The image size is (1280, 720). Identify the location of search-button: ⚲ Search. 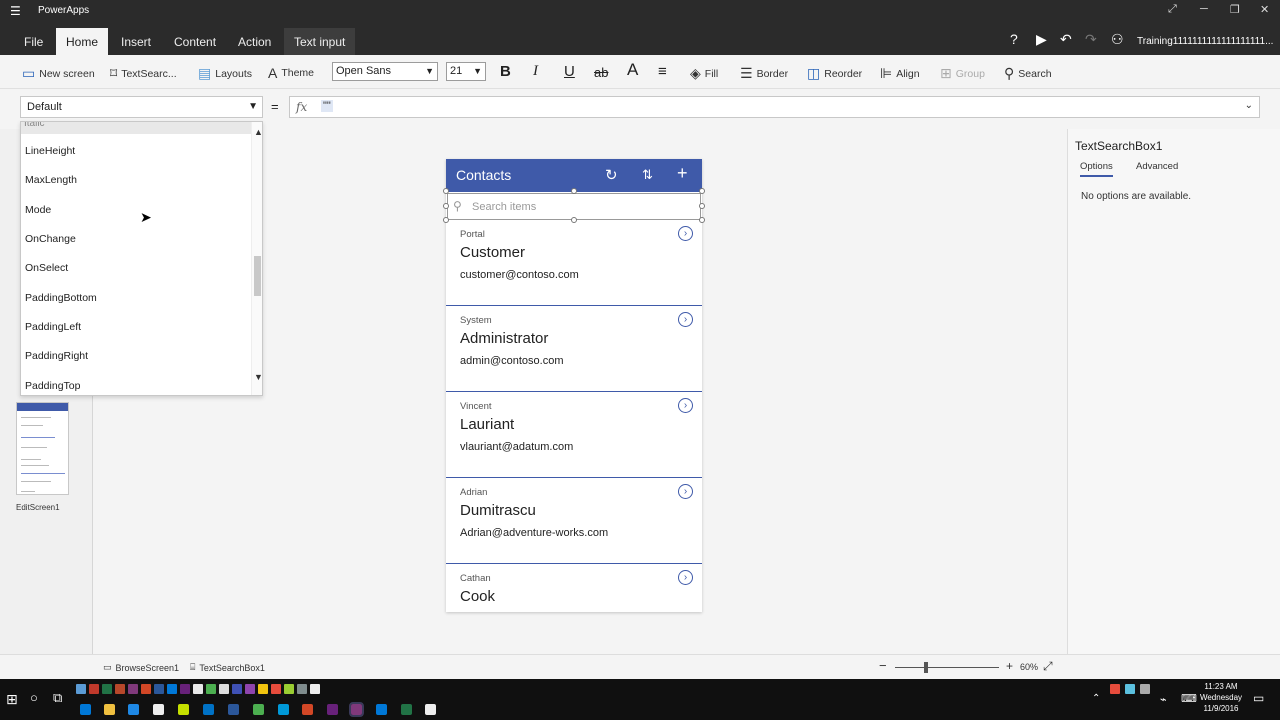
(1028, 73).